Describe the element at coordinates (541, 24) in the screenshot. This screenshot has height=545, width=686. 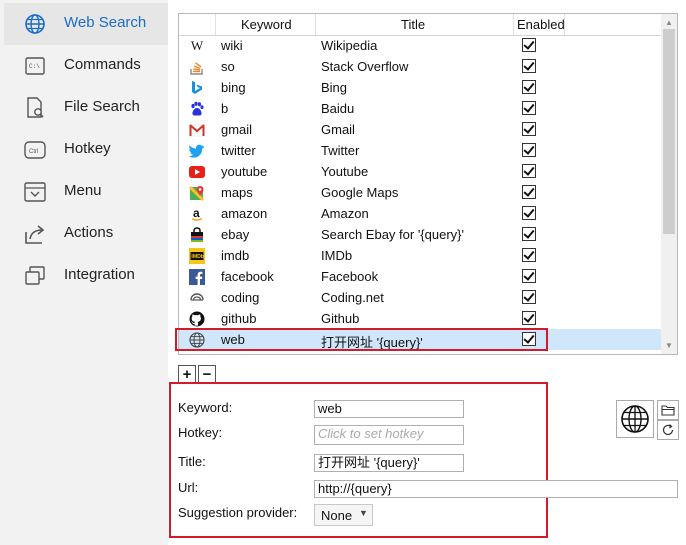
I see `column-header-enabled: Enabled` at that location.